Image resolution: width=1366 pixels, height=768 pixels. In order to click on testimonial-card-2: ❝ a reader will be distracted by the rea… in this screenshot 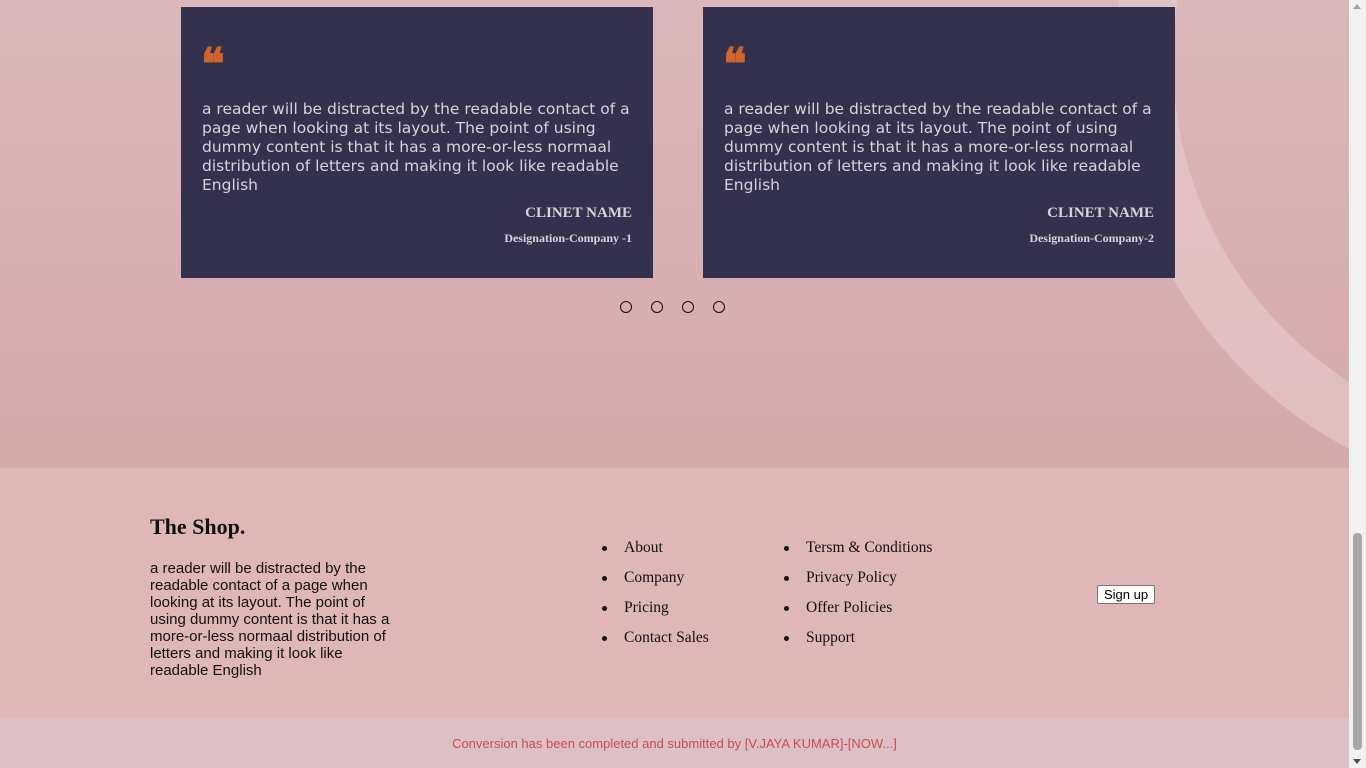, I will do `click(939, 142)`.